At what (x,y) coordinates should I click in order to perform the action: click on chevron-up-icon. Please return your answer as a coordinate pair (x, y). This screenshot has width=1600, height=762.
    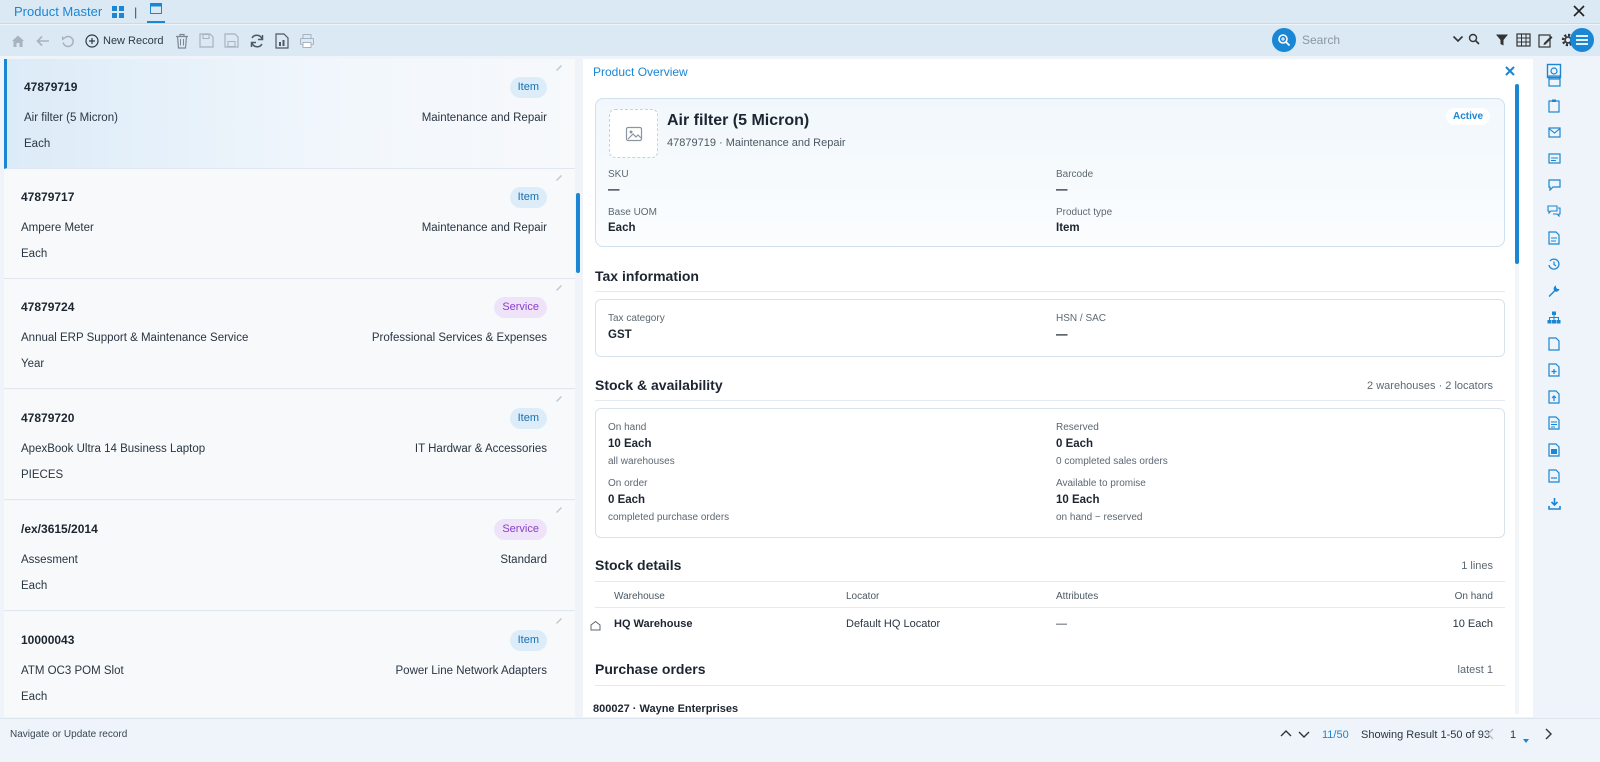
    Looking at the image, I should click on (1286, 735).